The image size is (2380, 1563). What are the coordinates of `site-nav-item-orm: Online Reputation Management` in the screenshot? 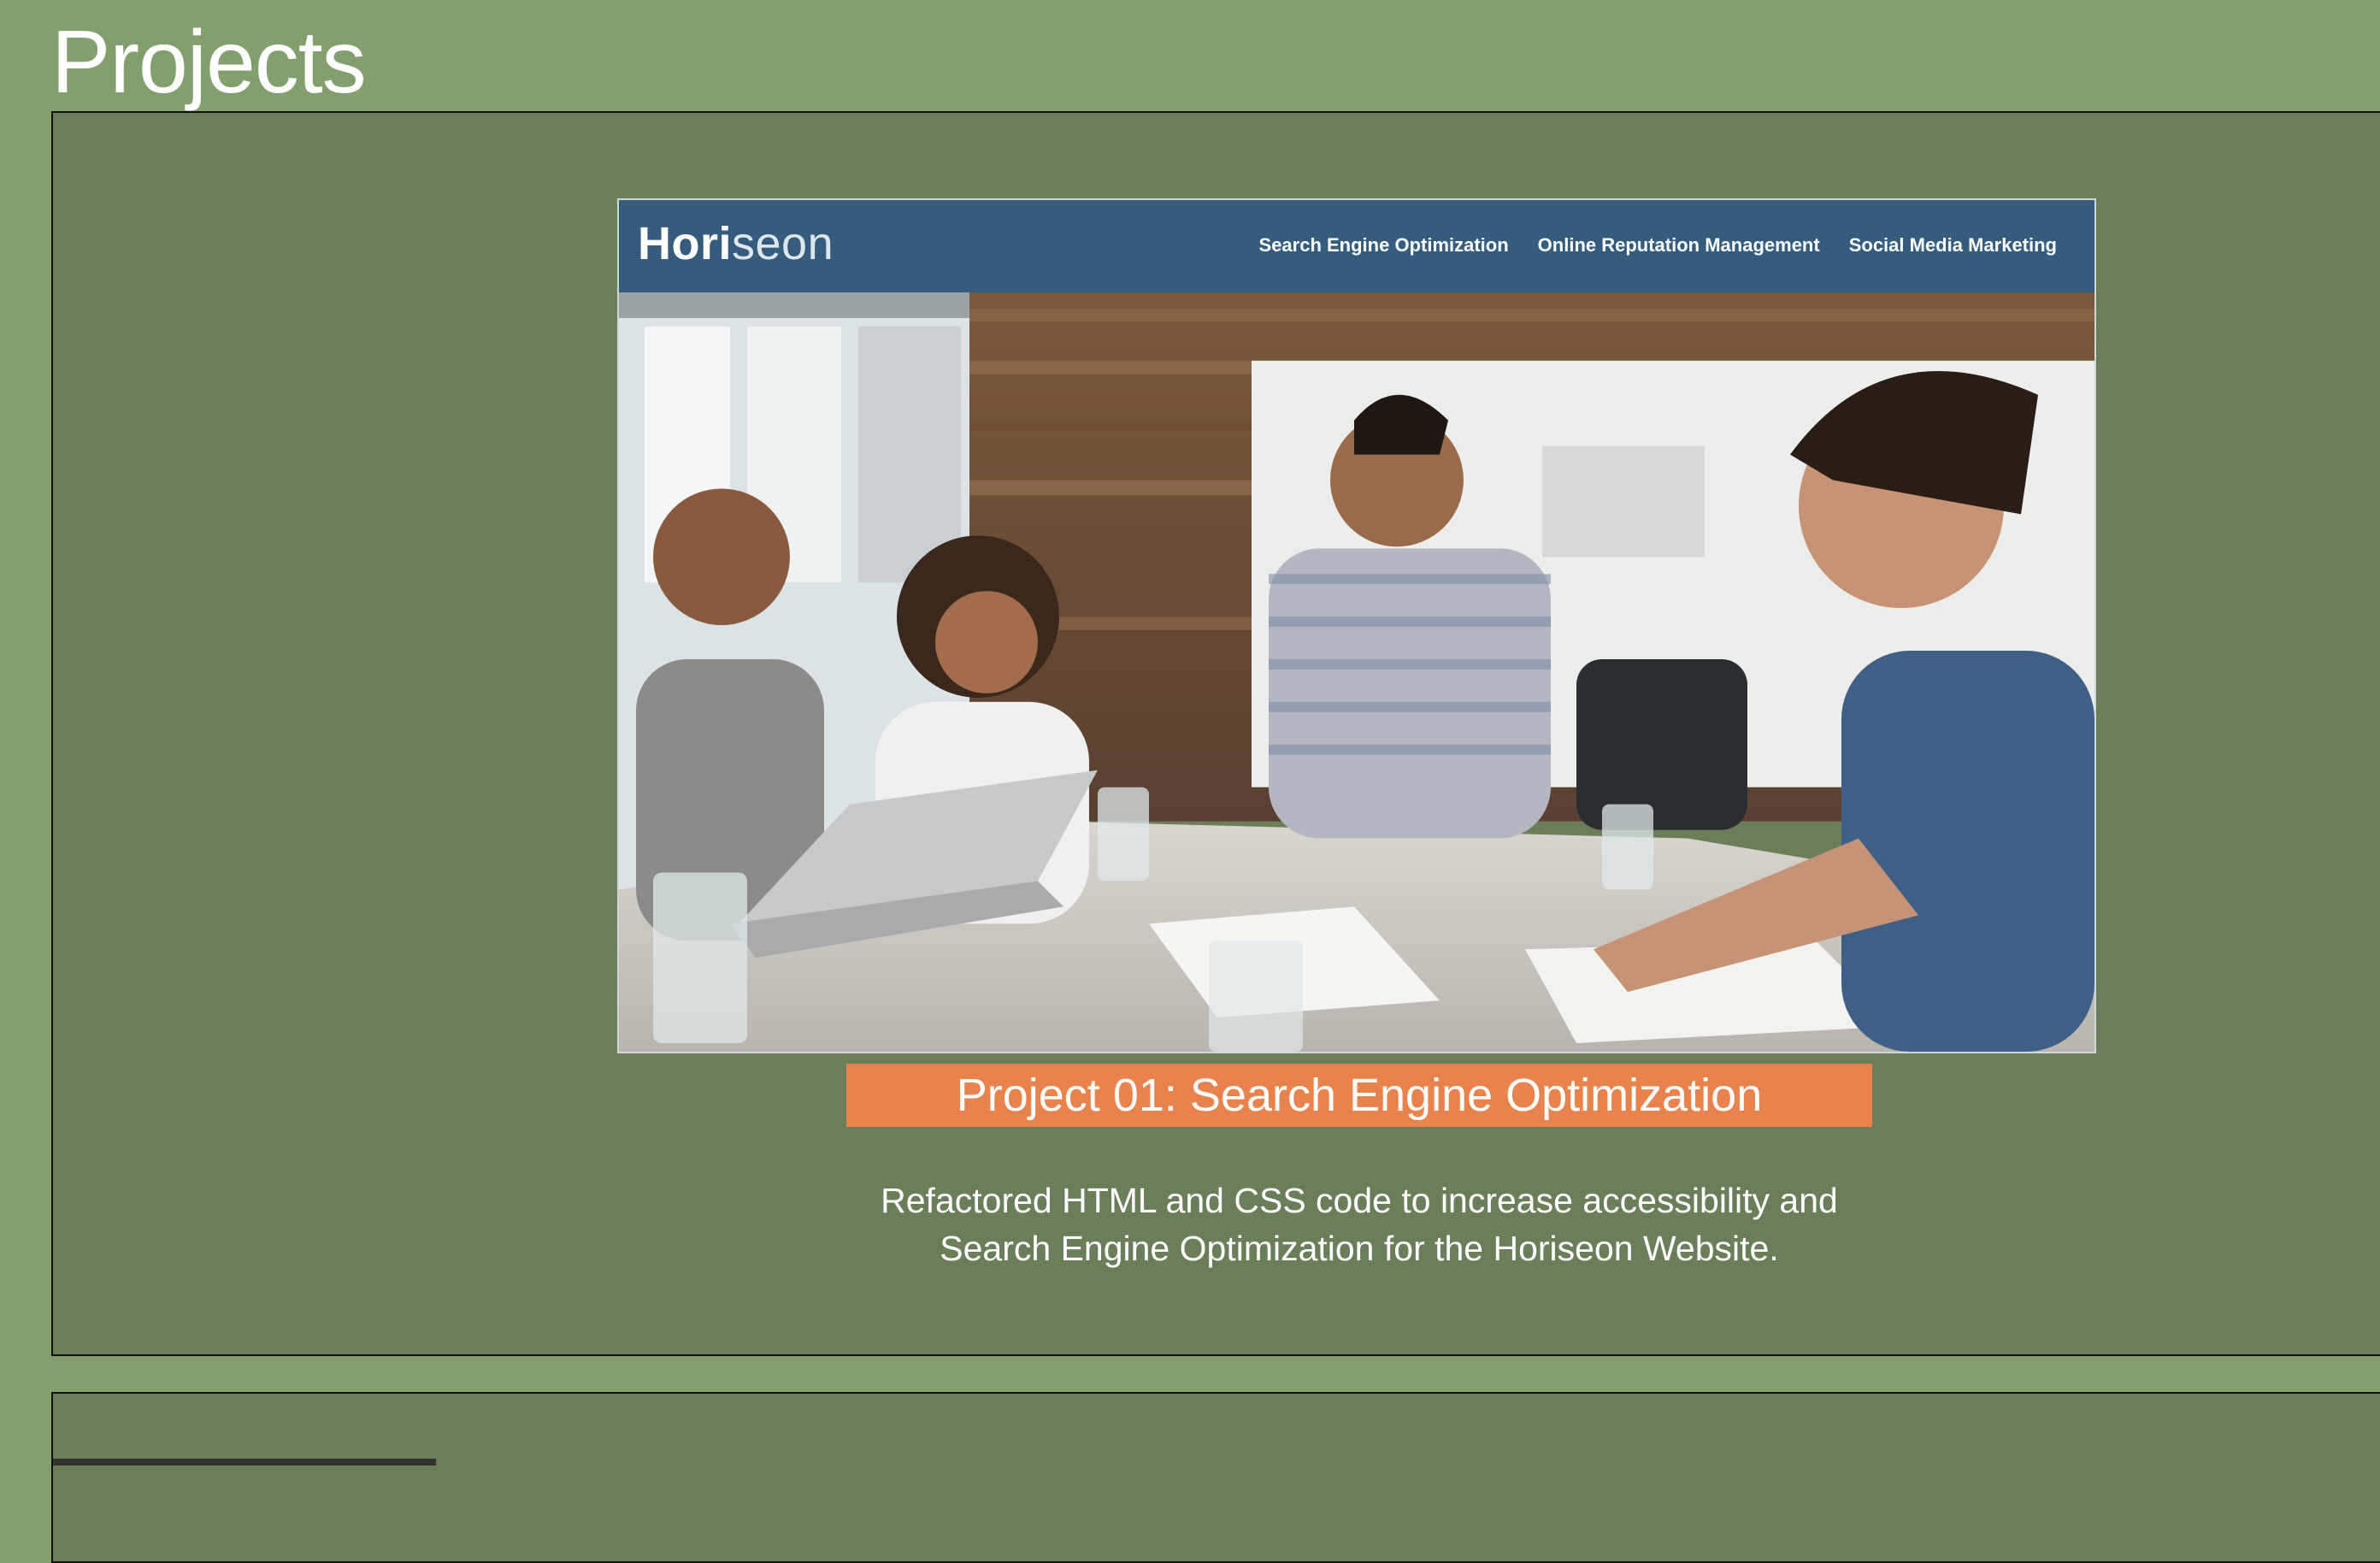 It's located at (1679, 245).